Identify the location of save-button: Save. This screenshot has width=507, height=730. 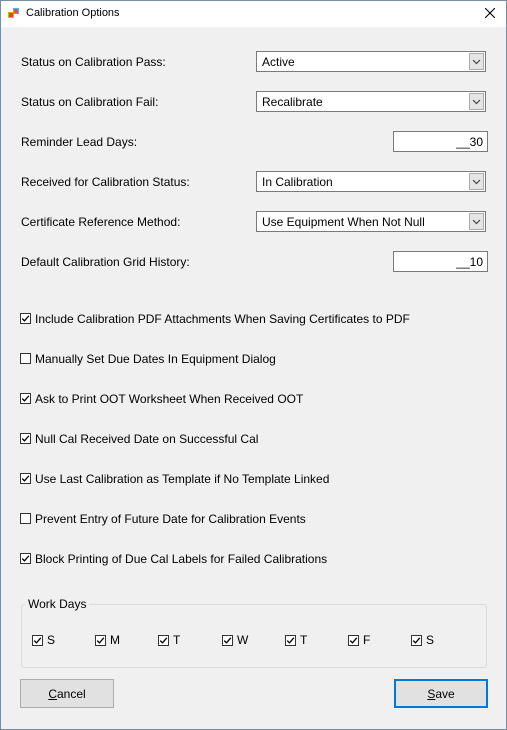
(441, 693).